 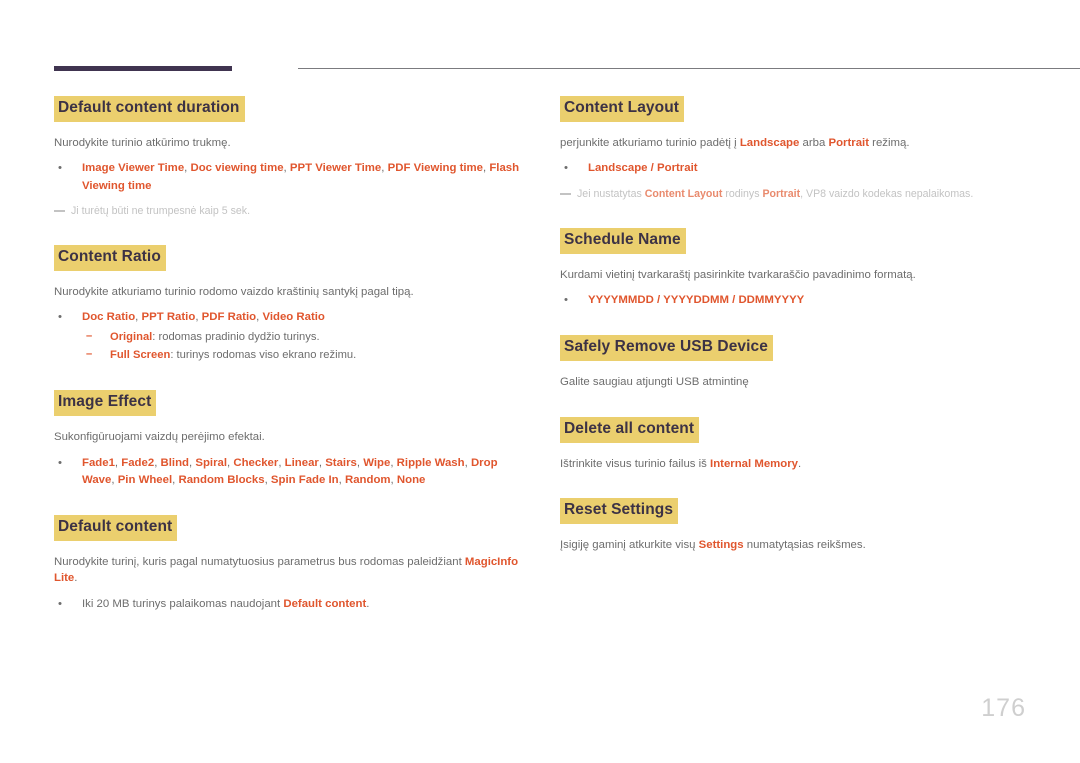 I want to click on accent-term: Doc viewing time, so click(x=237, y=168).